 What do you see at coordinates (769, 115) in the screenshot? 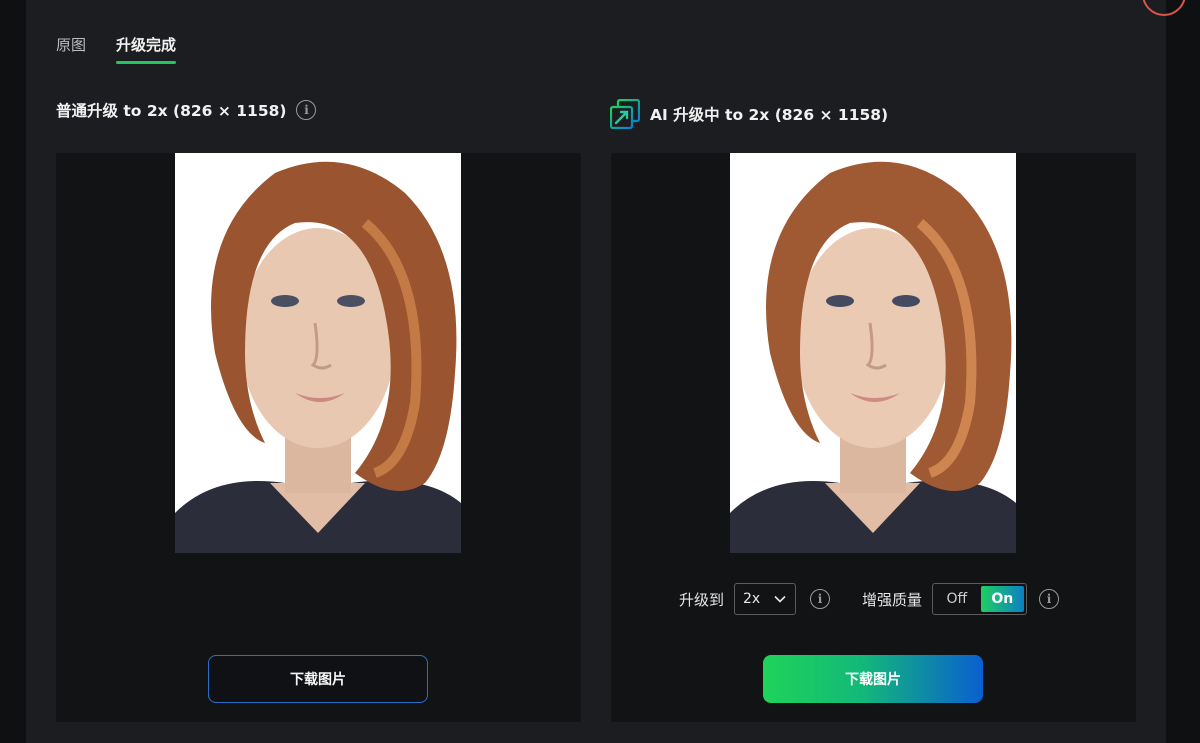
I see `ai-upscale-title-text: AI 升级中 to 2x (826 × 1158)` at bounding box center [769, 115].